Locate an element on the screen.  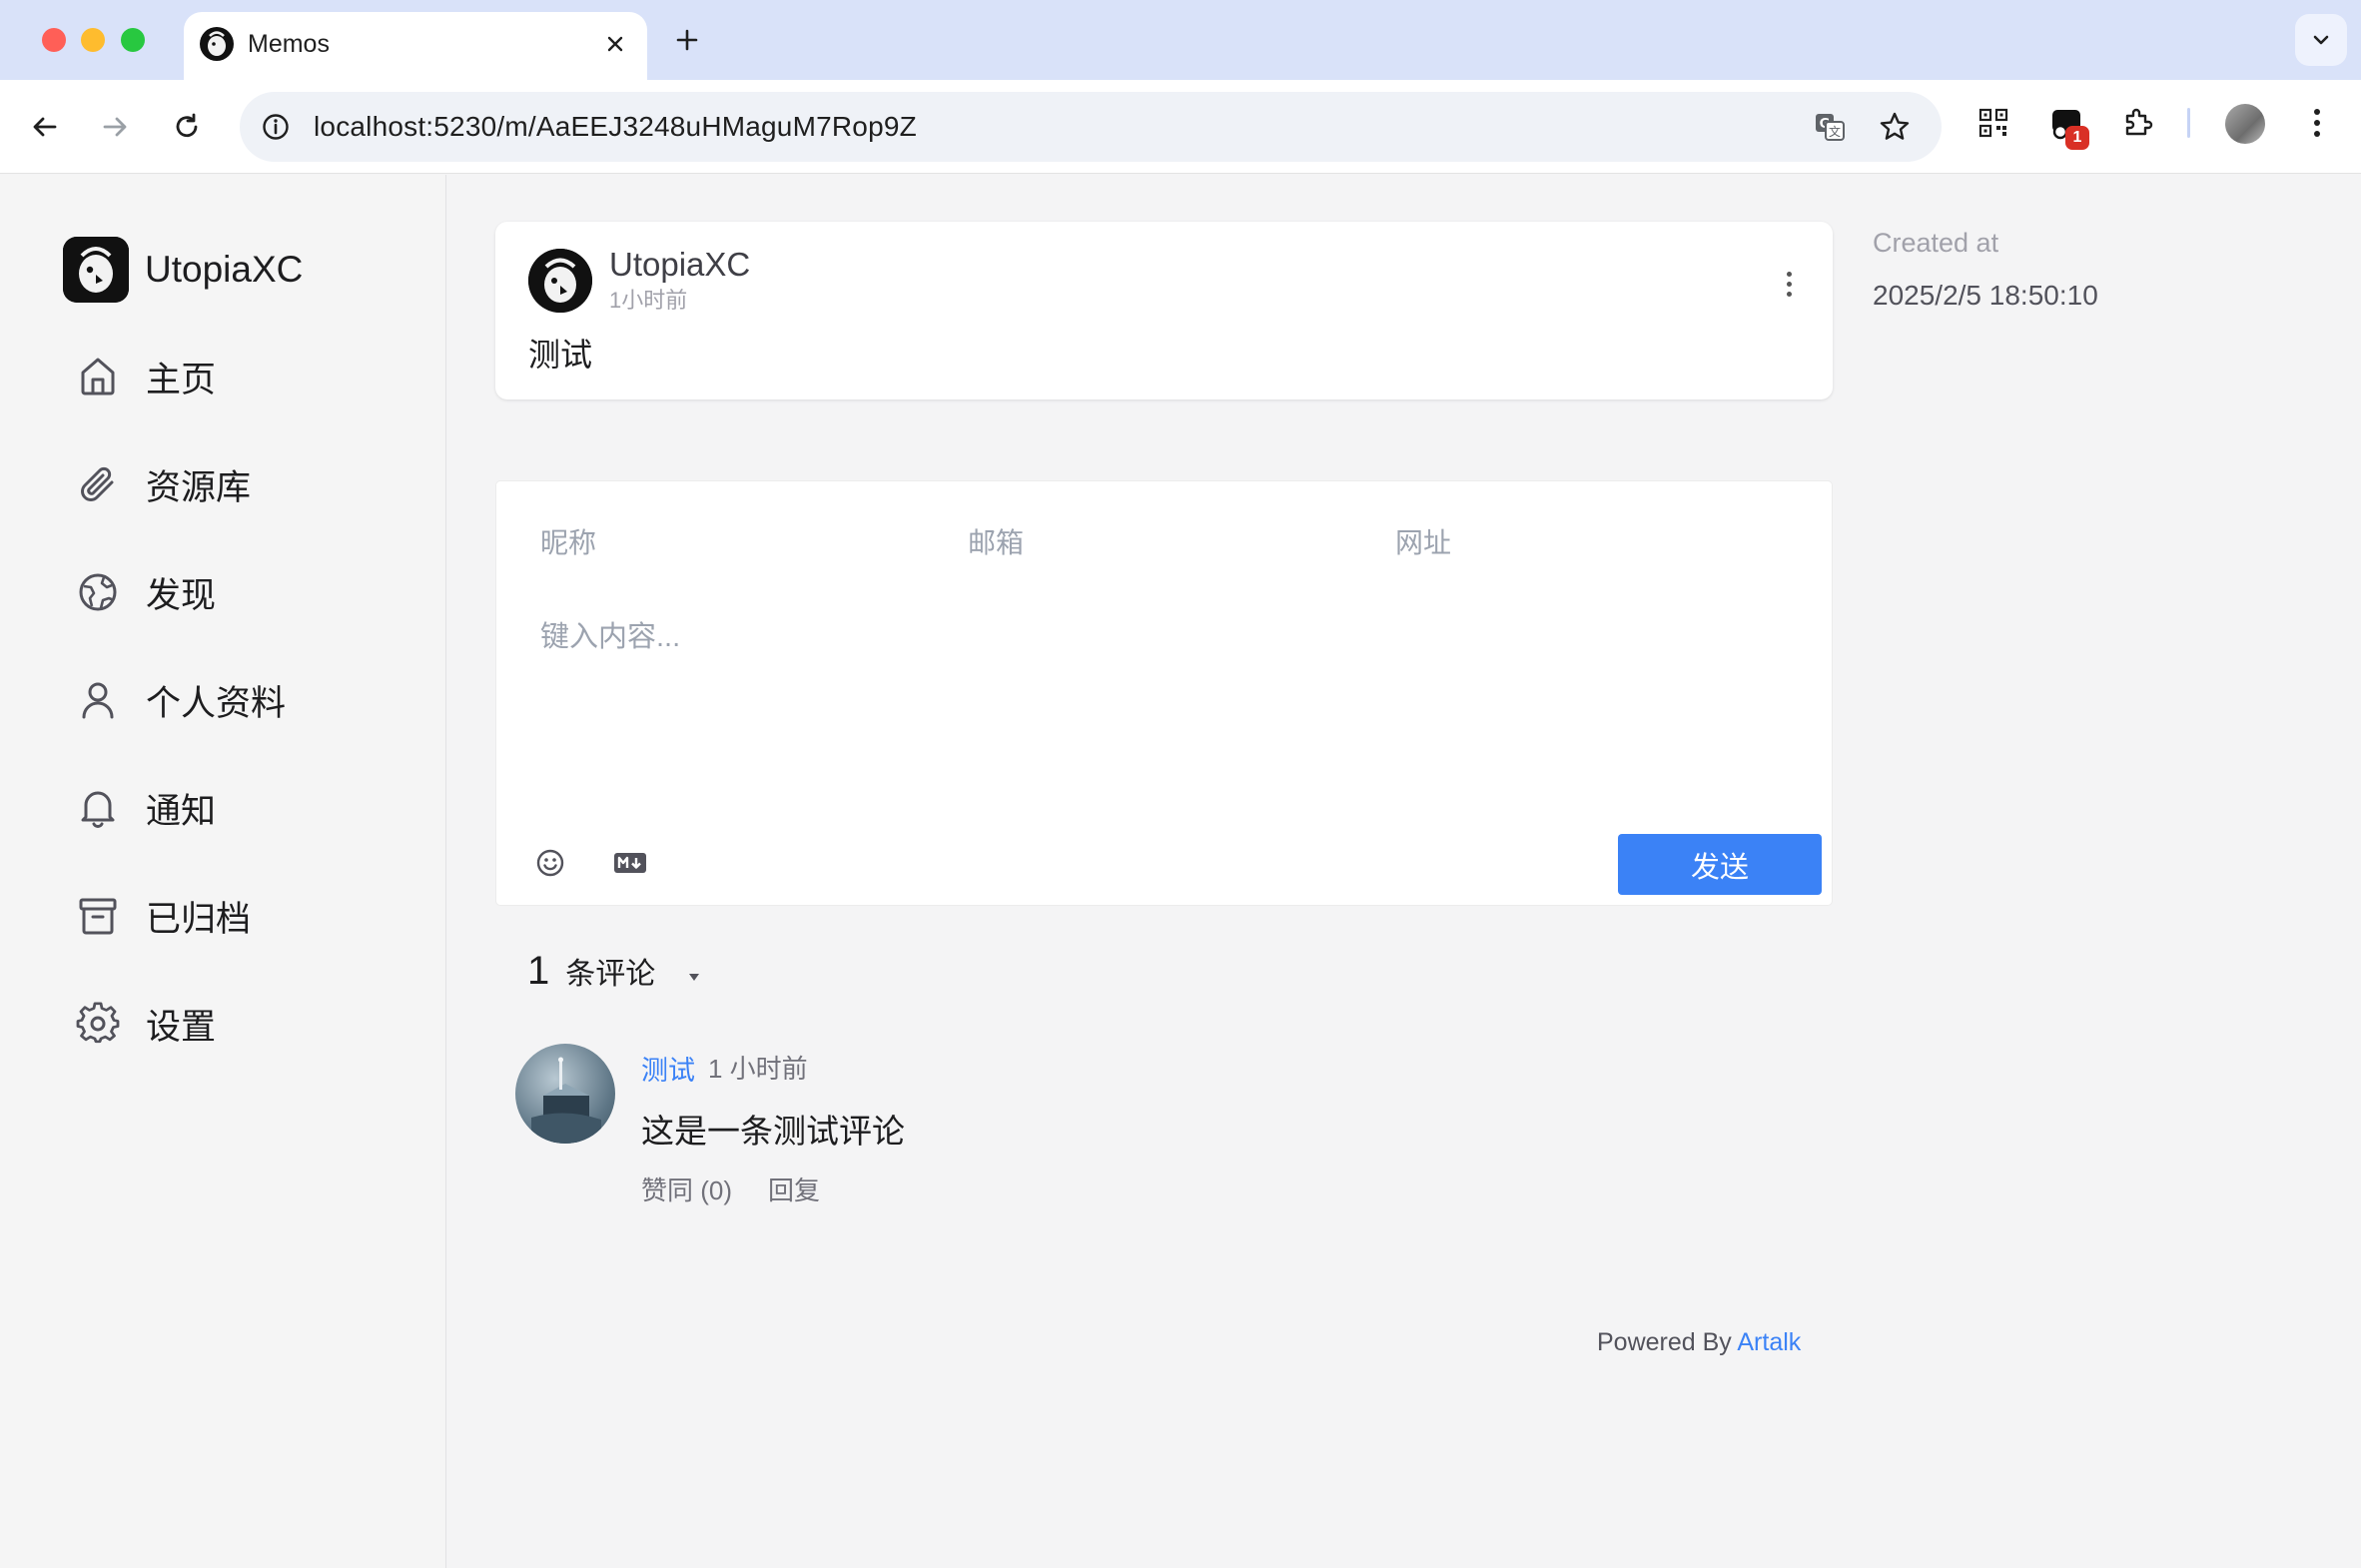
sidebar-item-archived: 已归档 is located at coordinates (160, 916).